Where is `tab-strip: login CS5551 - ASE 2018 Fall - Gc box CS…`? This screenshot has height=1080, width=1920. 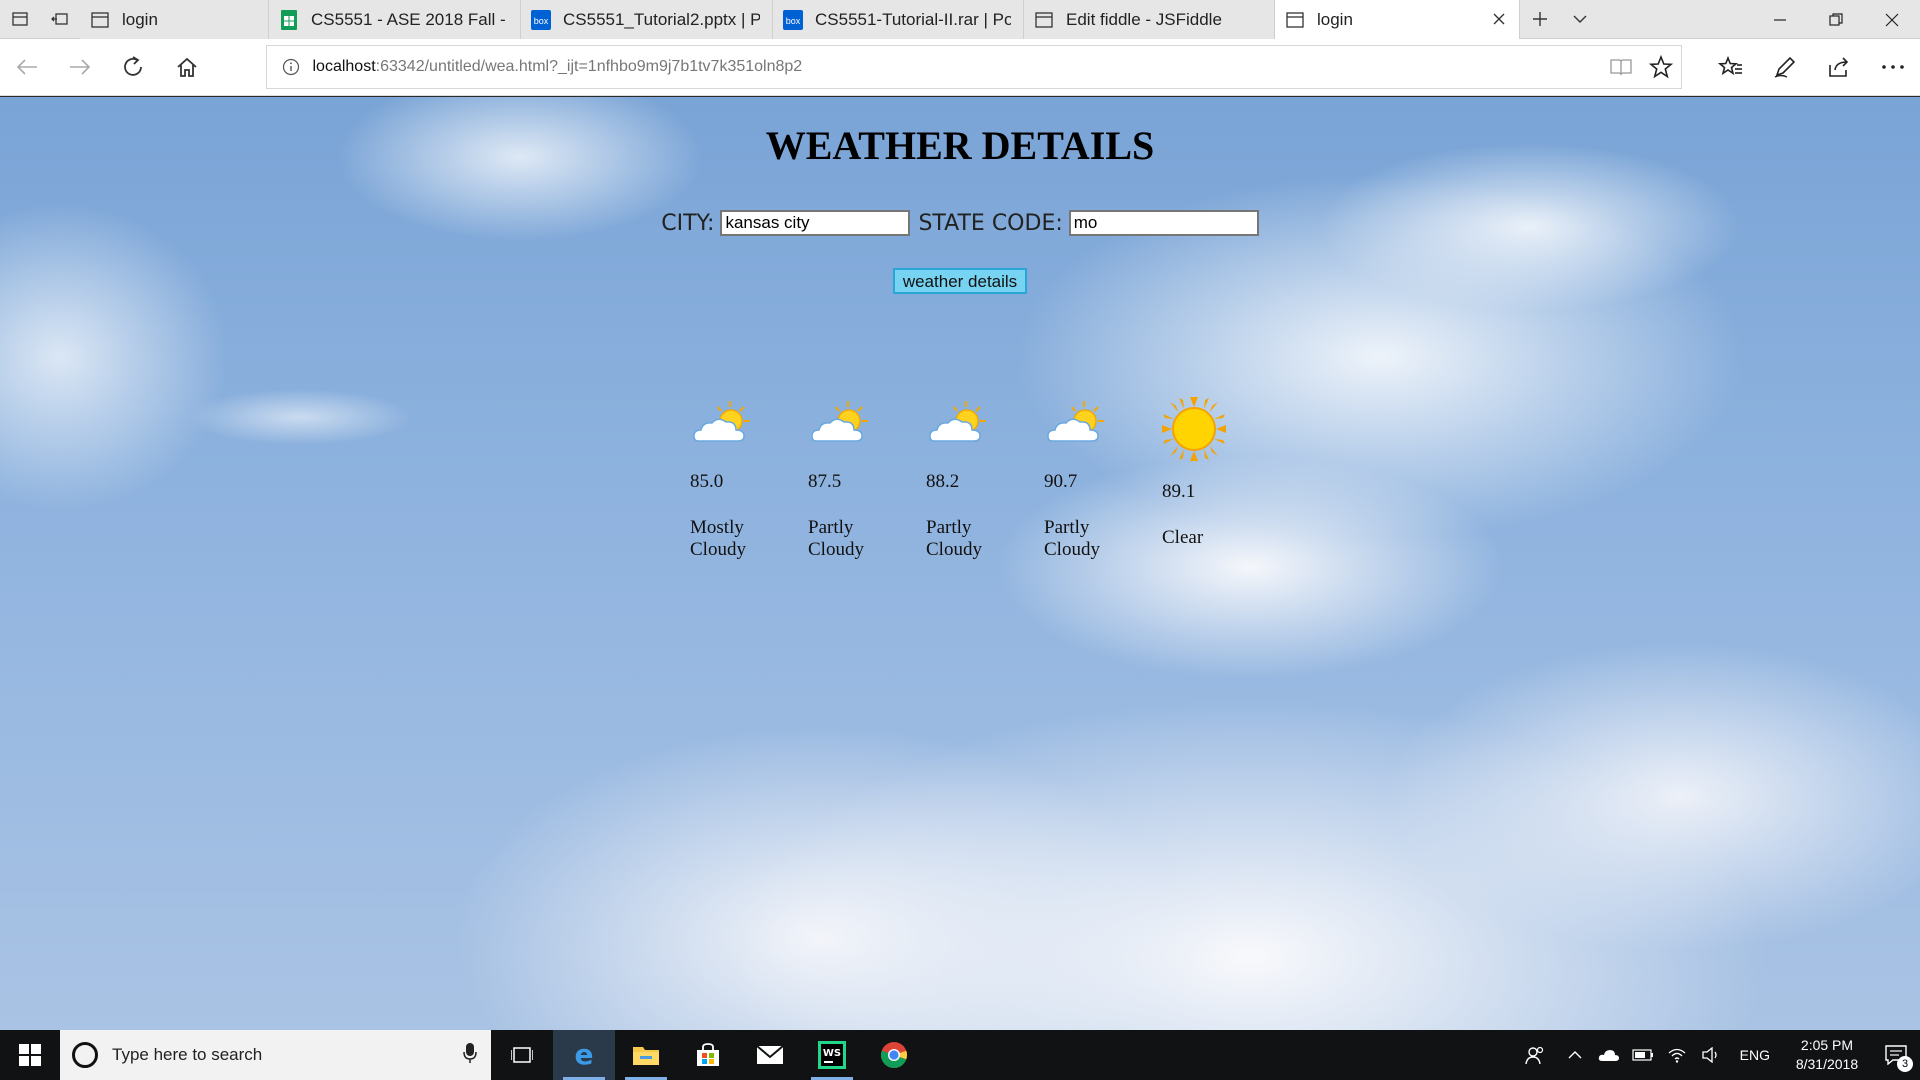
tab-strip: login CS5551 - ASE 2018 Fall - Gc box CS… is located at coordinates (960, 20).